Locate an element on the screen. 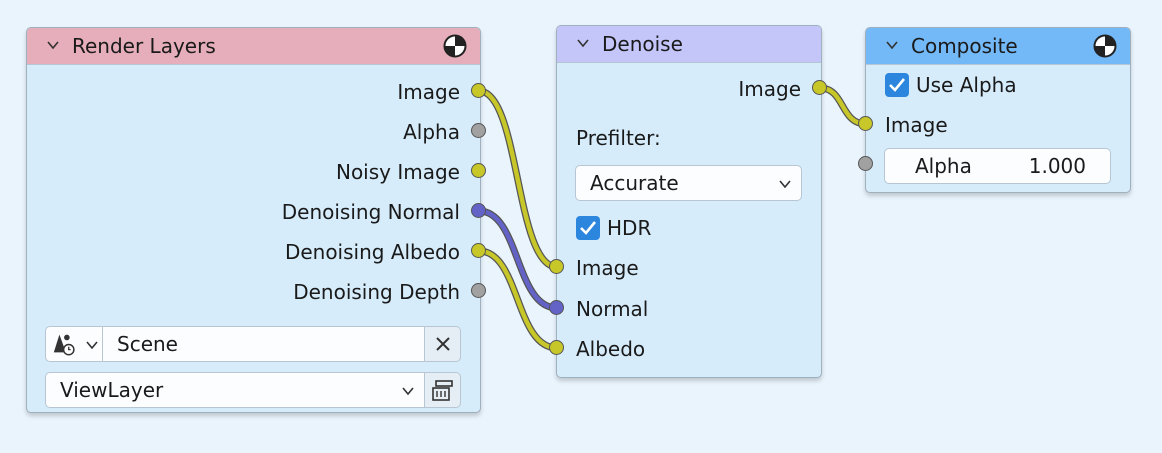 The height and width of the screenshot is (453, 1162). socket-denoising-depth-out is located at coordinates (478, 290).